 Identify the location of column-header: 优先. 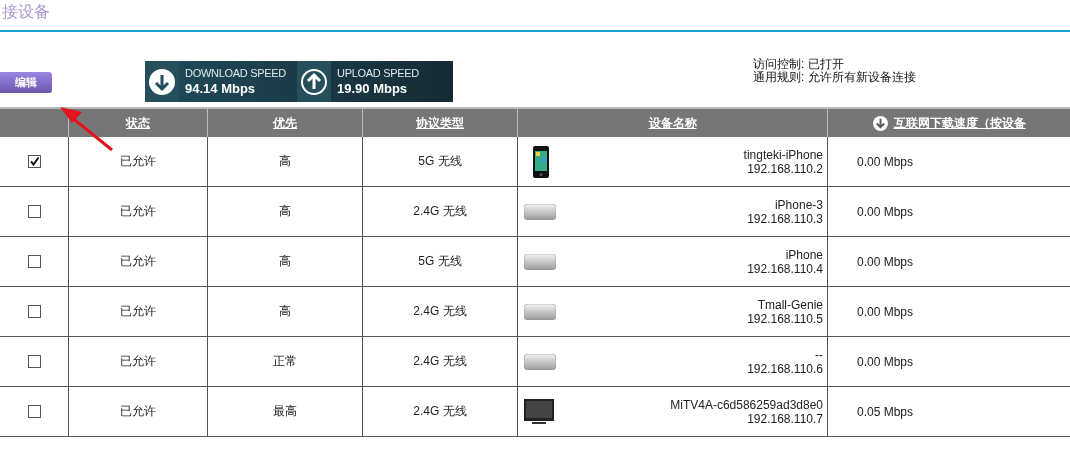
(284, 122).